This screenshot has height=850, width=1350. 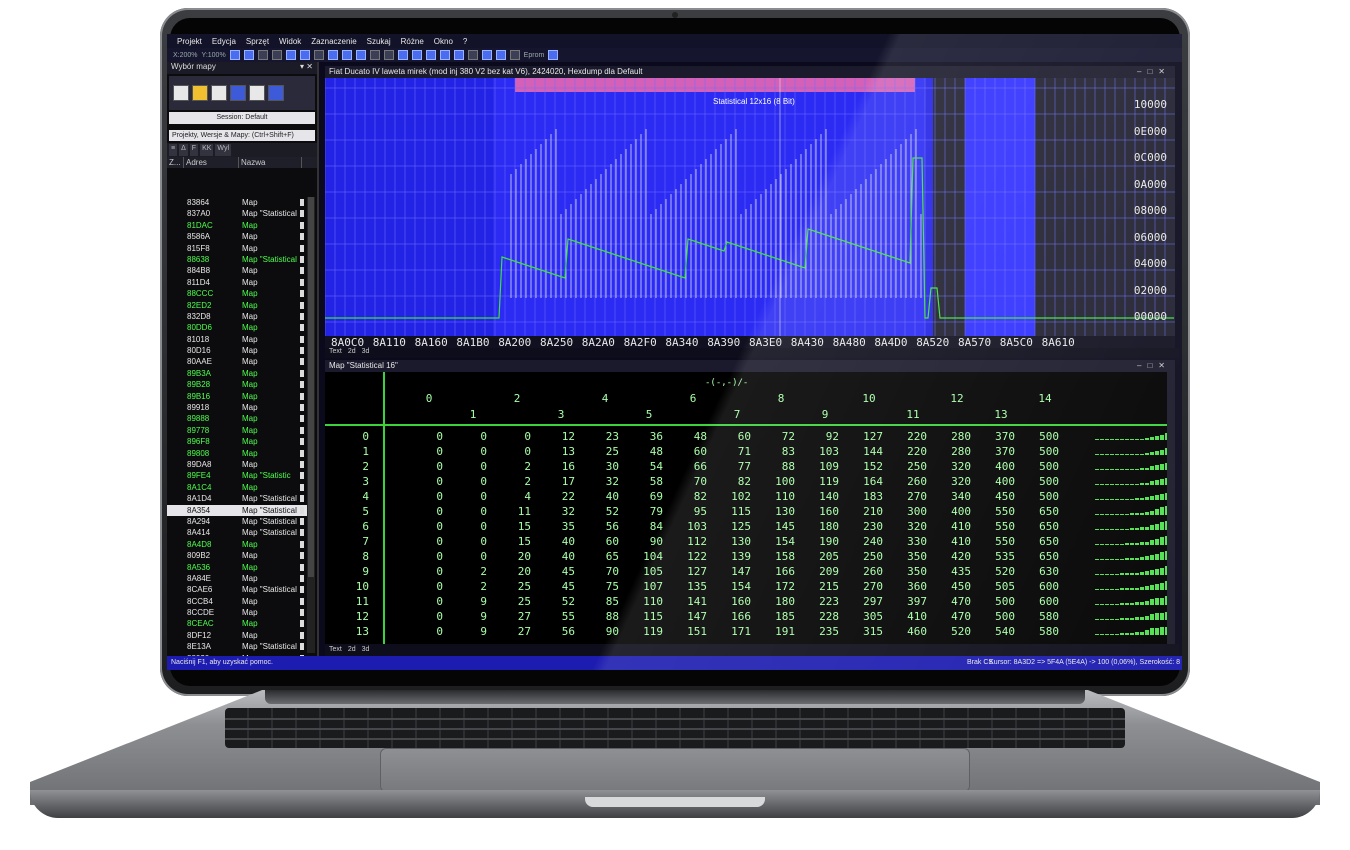 What do you see at coordinates (778, 511) in the screenshot?
I see `table-cell: 130` at bounding box center [778, 511].